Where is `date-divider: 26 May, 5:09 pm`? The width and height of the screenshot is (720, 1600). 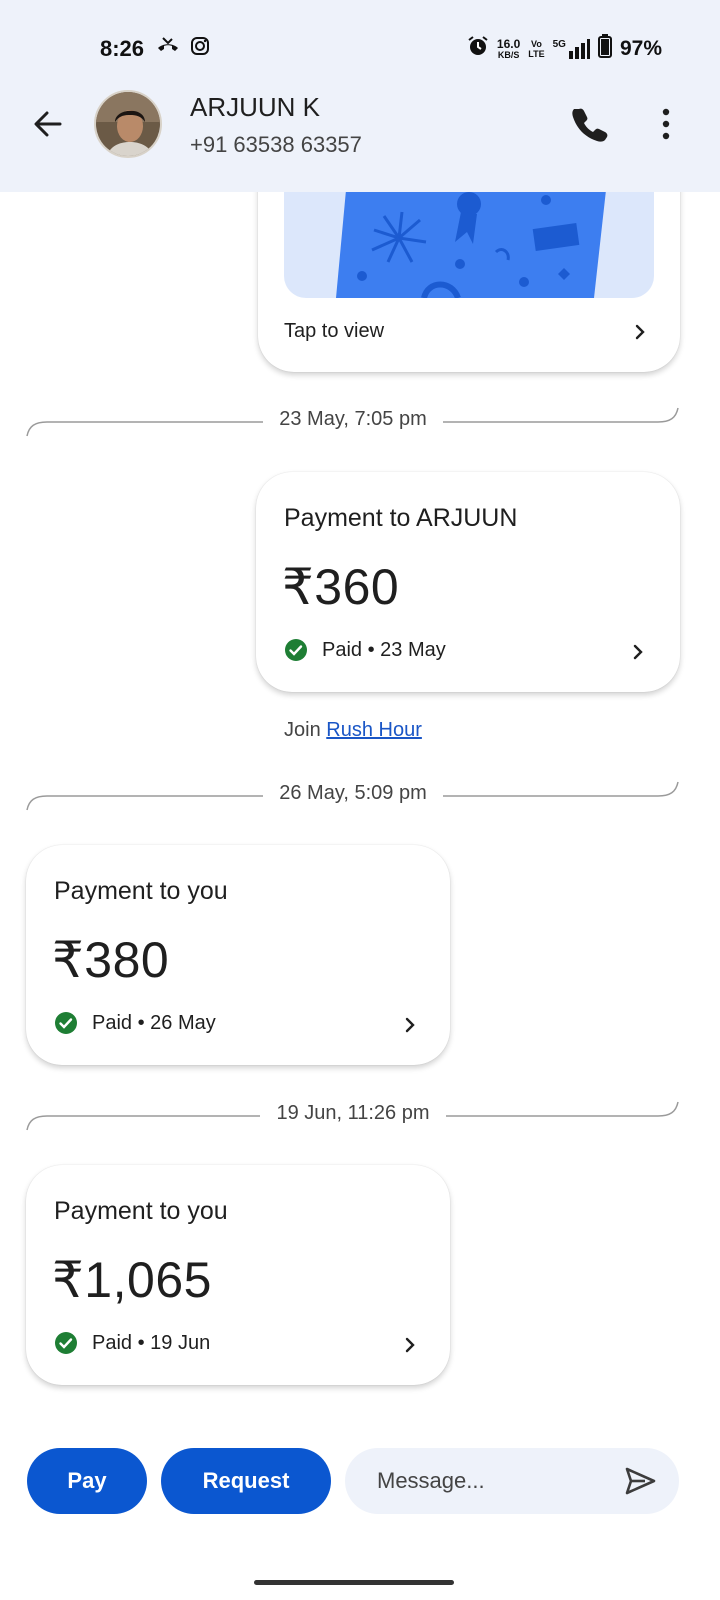 date-divider: 26 May, 5:09 pm is located at coordinates (353, 794).